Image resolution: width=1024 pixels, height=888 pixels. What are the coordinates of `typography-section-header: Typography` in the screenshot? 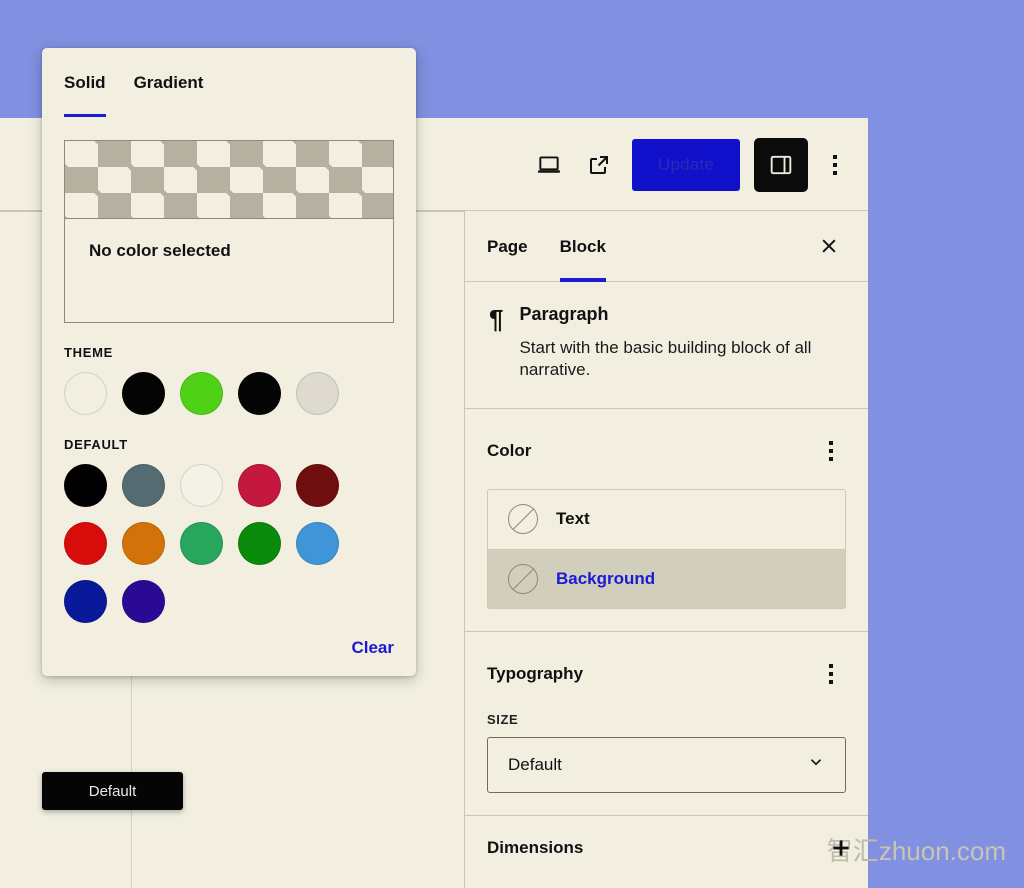 It's located at (666, 674).